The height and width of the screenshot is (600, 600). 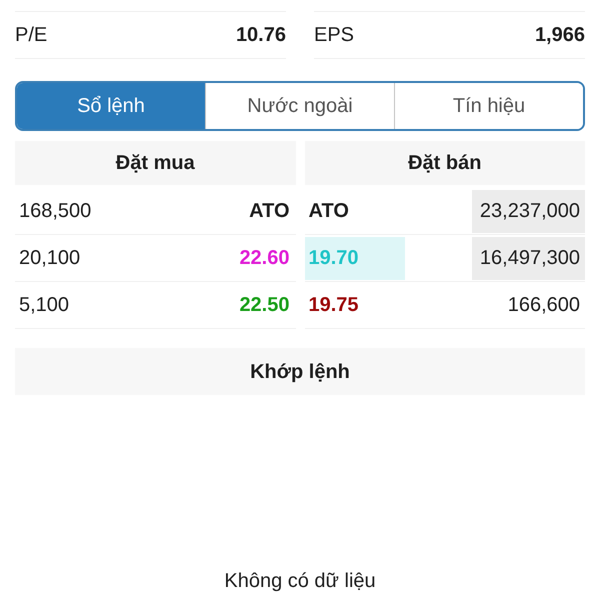 I want to click on column-header: Đặt mua, so click(x=155, y=163).